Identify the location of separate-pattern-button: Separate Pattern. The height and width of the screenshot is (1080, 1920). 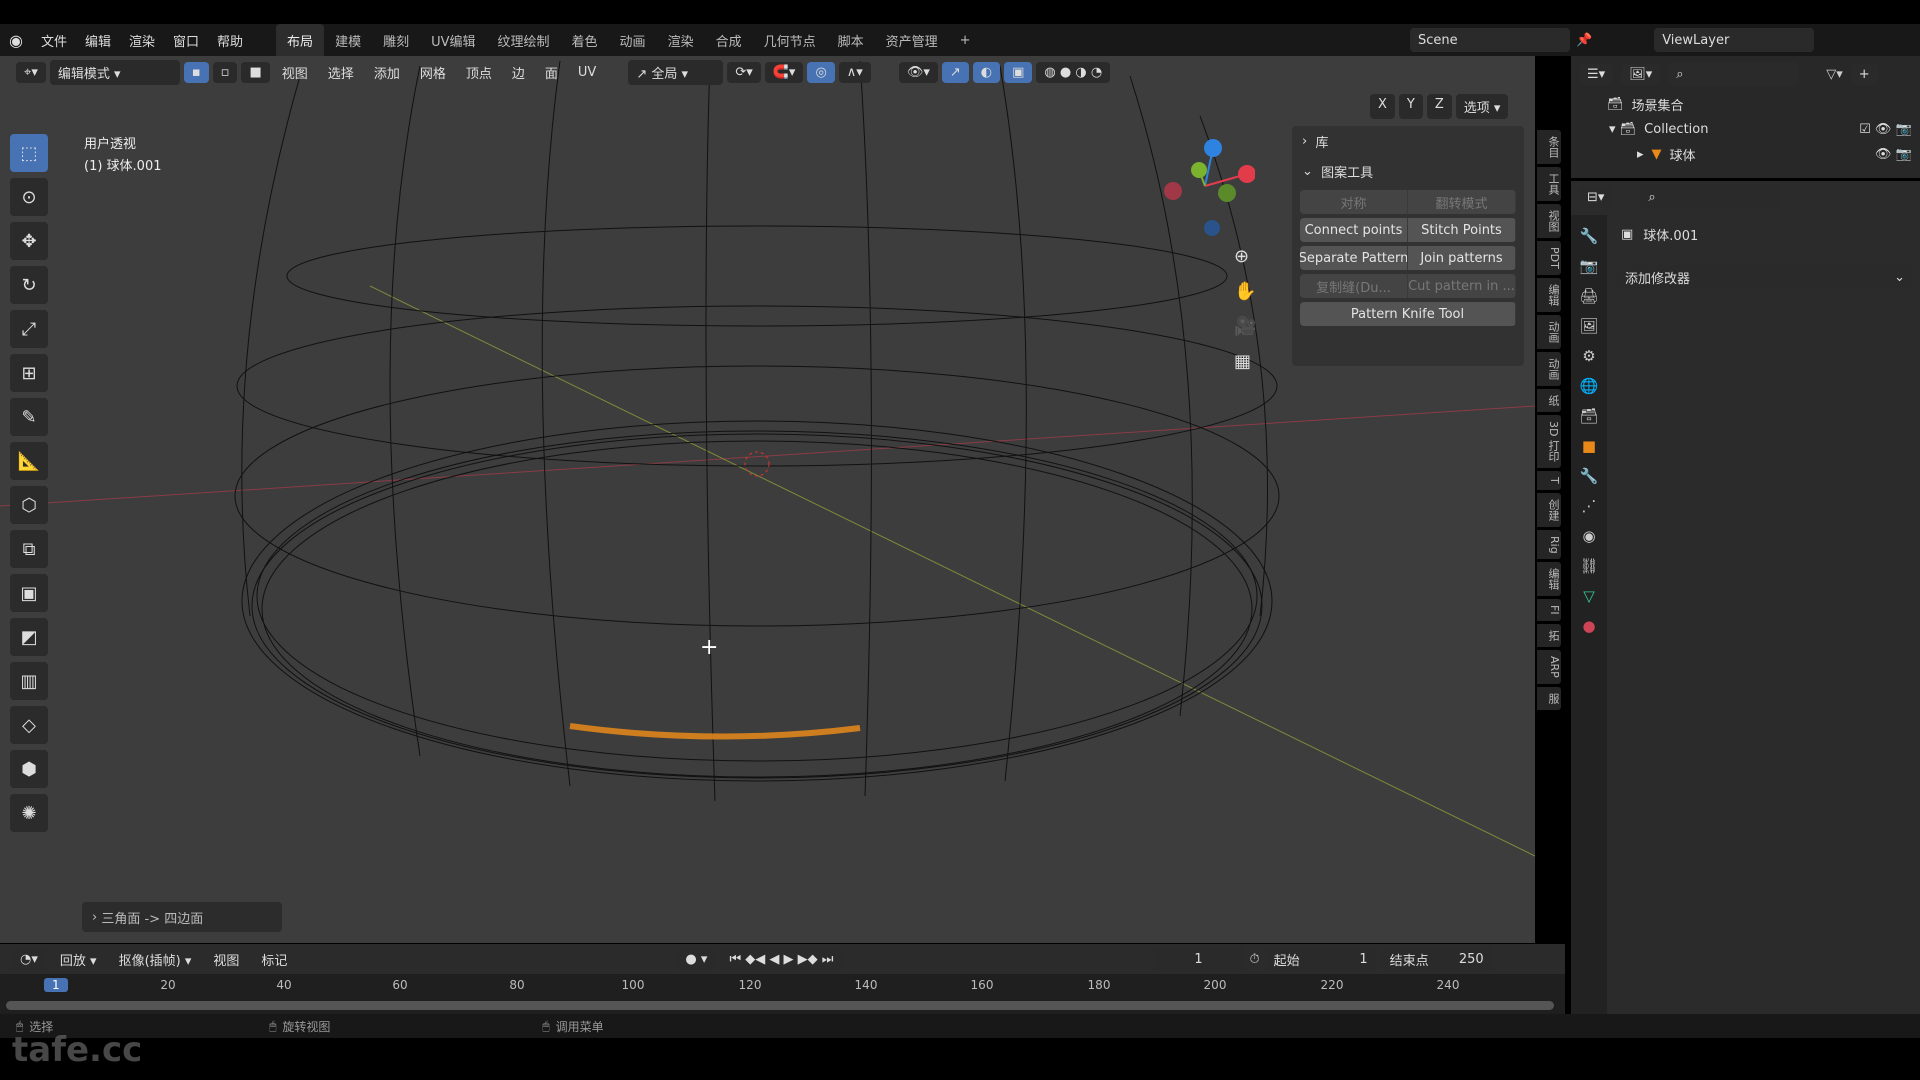
(1354, 258).